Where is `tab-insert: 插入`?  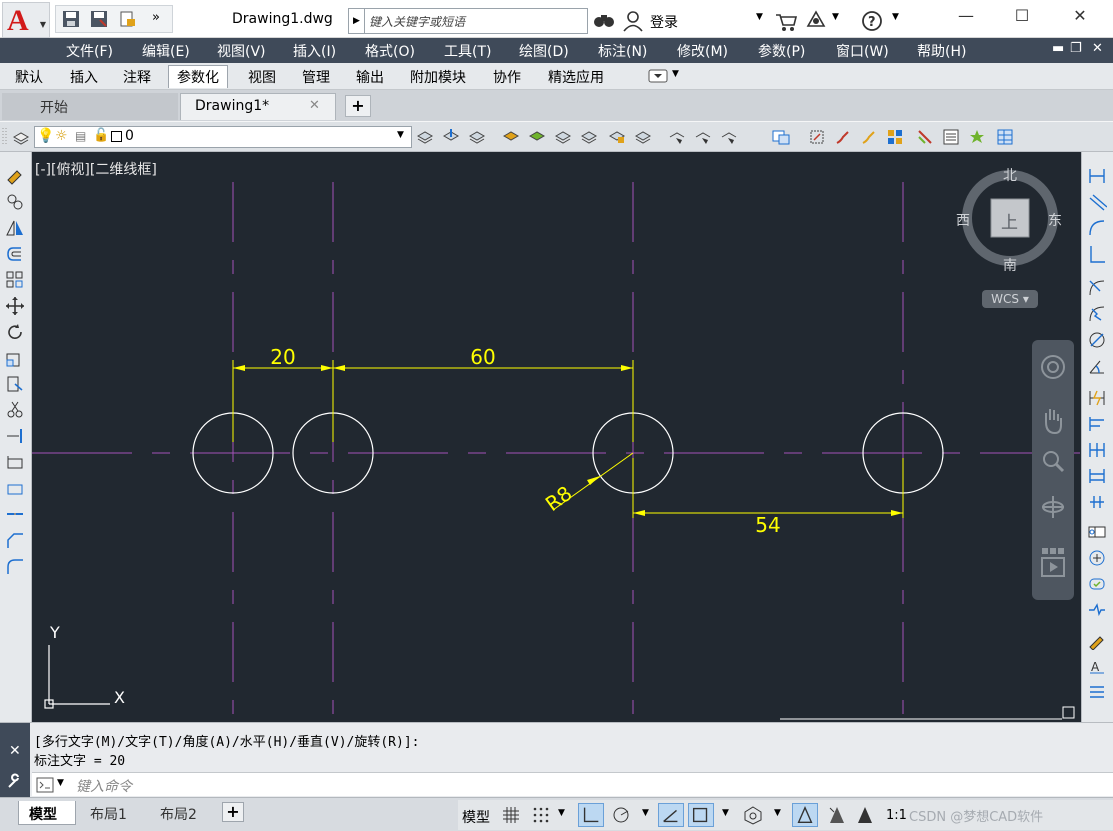 tab-insert: 插入 is located at coordinates (84, 77).